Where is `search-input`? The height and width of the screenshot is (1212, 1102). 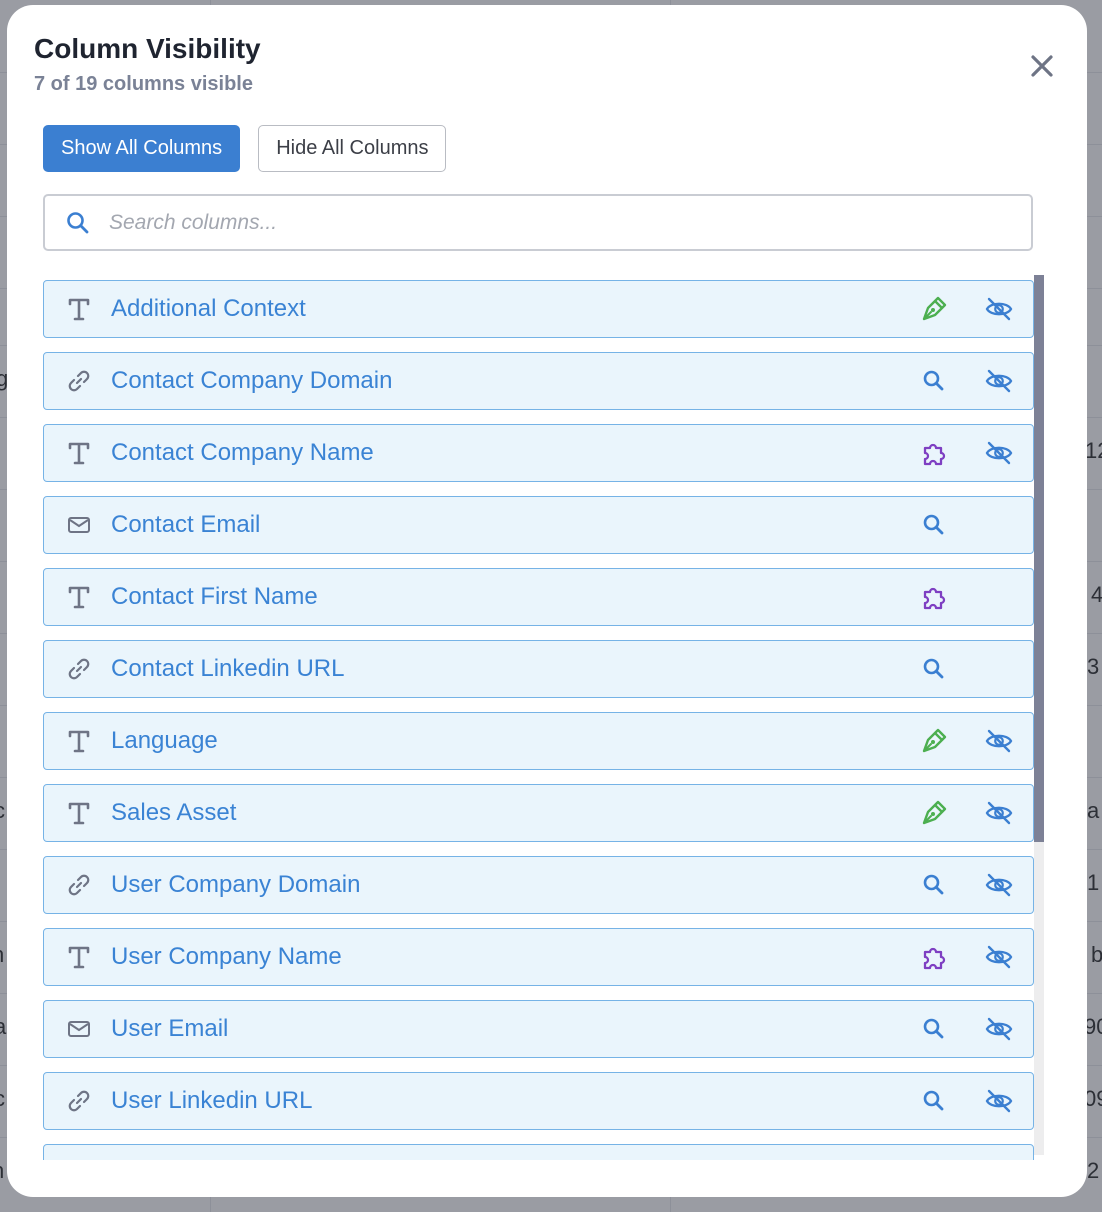
search-input is located at coordinates (549, 222).